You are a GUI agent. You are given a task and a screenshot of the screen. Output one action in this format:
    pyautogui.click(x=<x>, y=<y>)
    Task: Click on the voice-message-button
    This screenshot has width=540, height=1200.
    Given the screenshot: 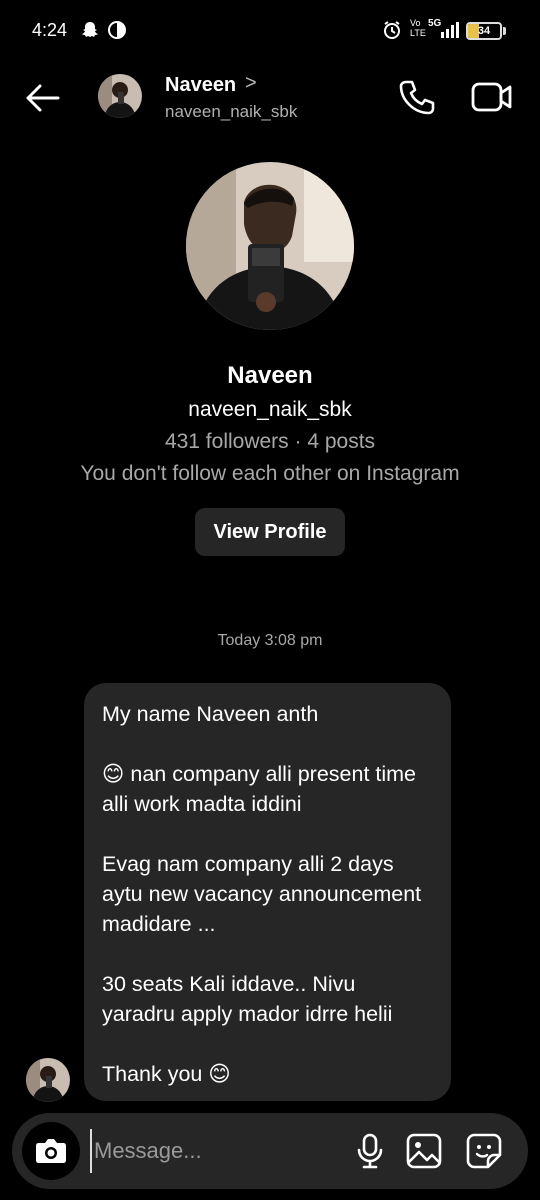 What is the action you would take?
    pyautogui.click(x=370, y=1151)
    